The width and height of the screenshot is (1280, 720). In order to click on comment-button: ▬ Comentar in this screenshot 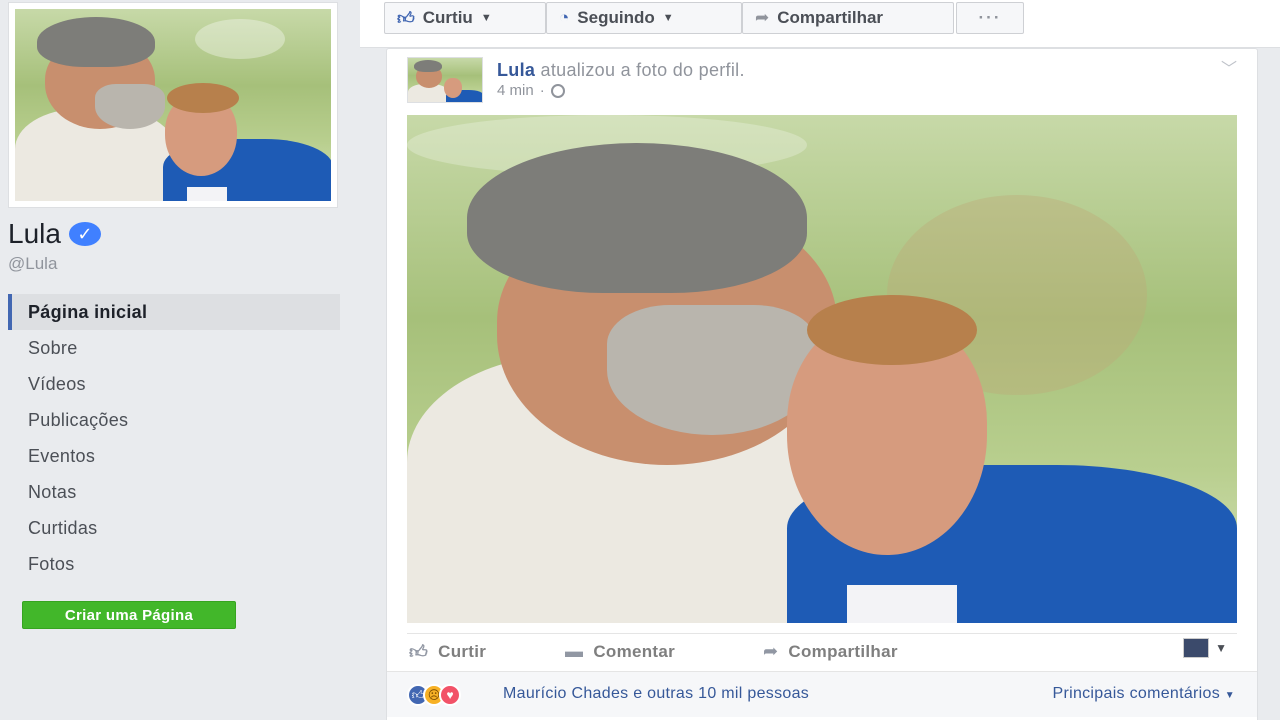, I will do `click(620, 651)`.